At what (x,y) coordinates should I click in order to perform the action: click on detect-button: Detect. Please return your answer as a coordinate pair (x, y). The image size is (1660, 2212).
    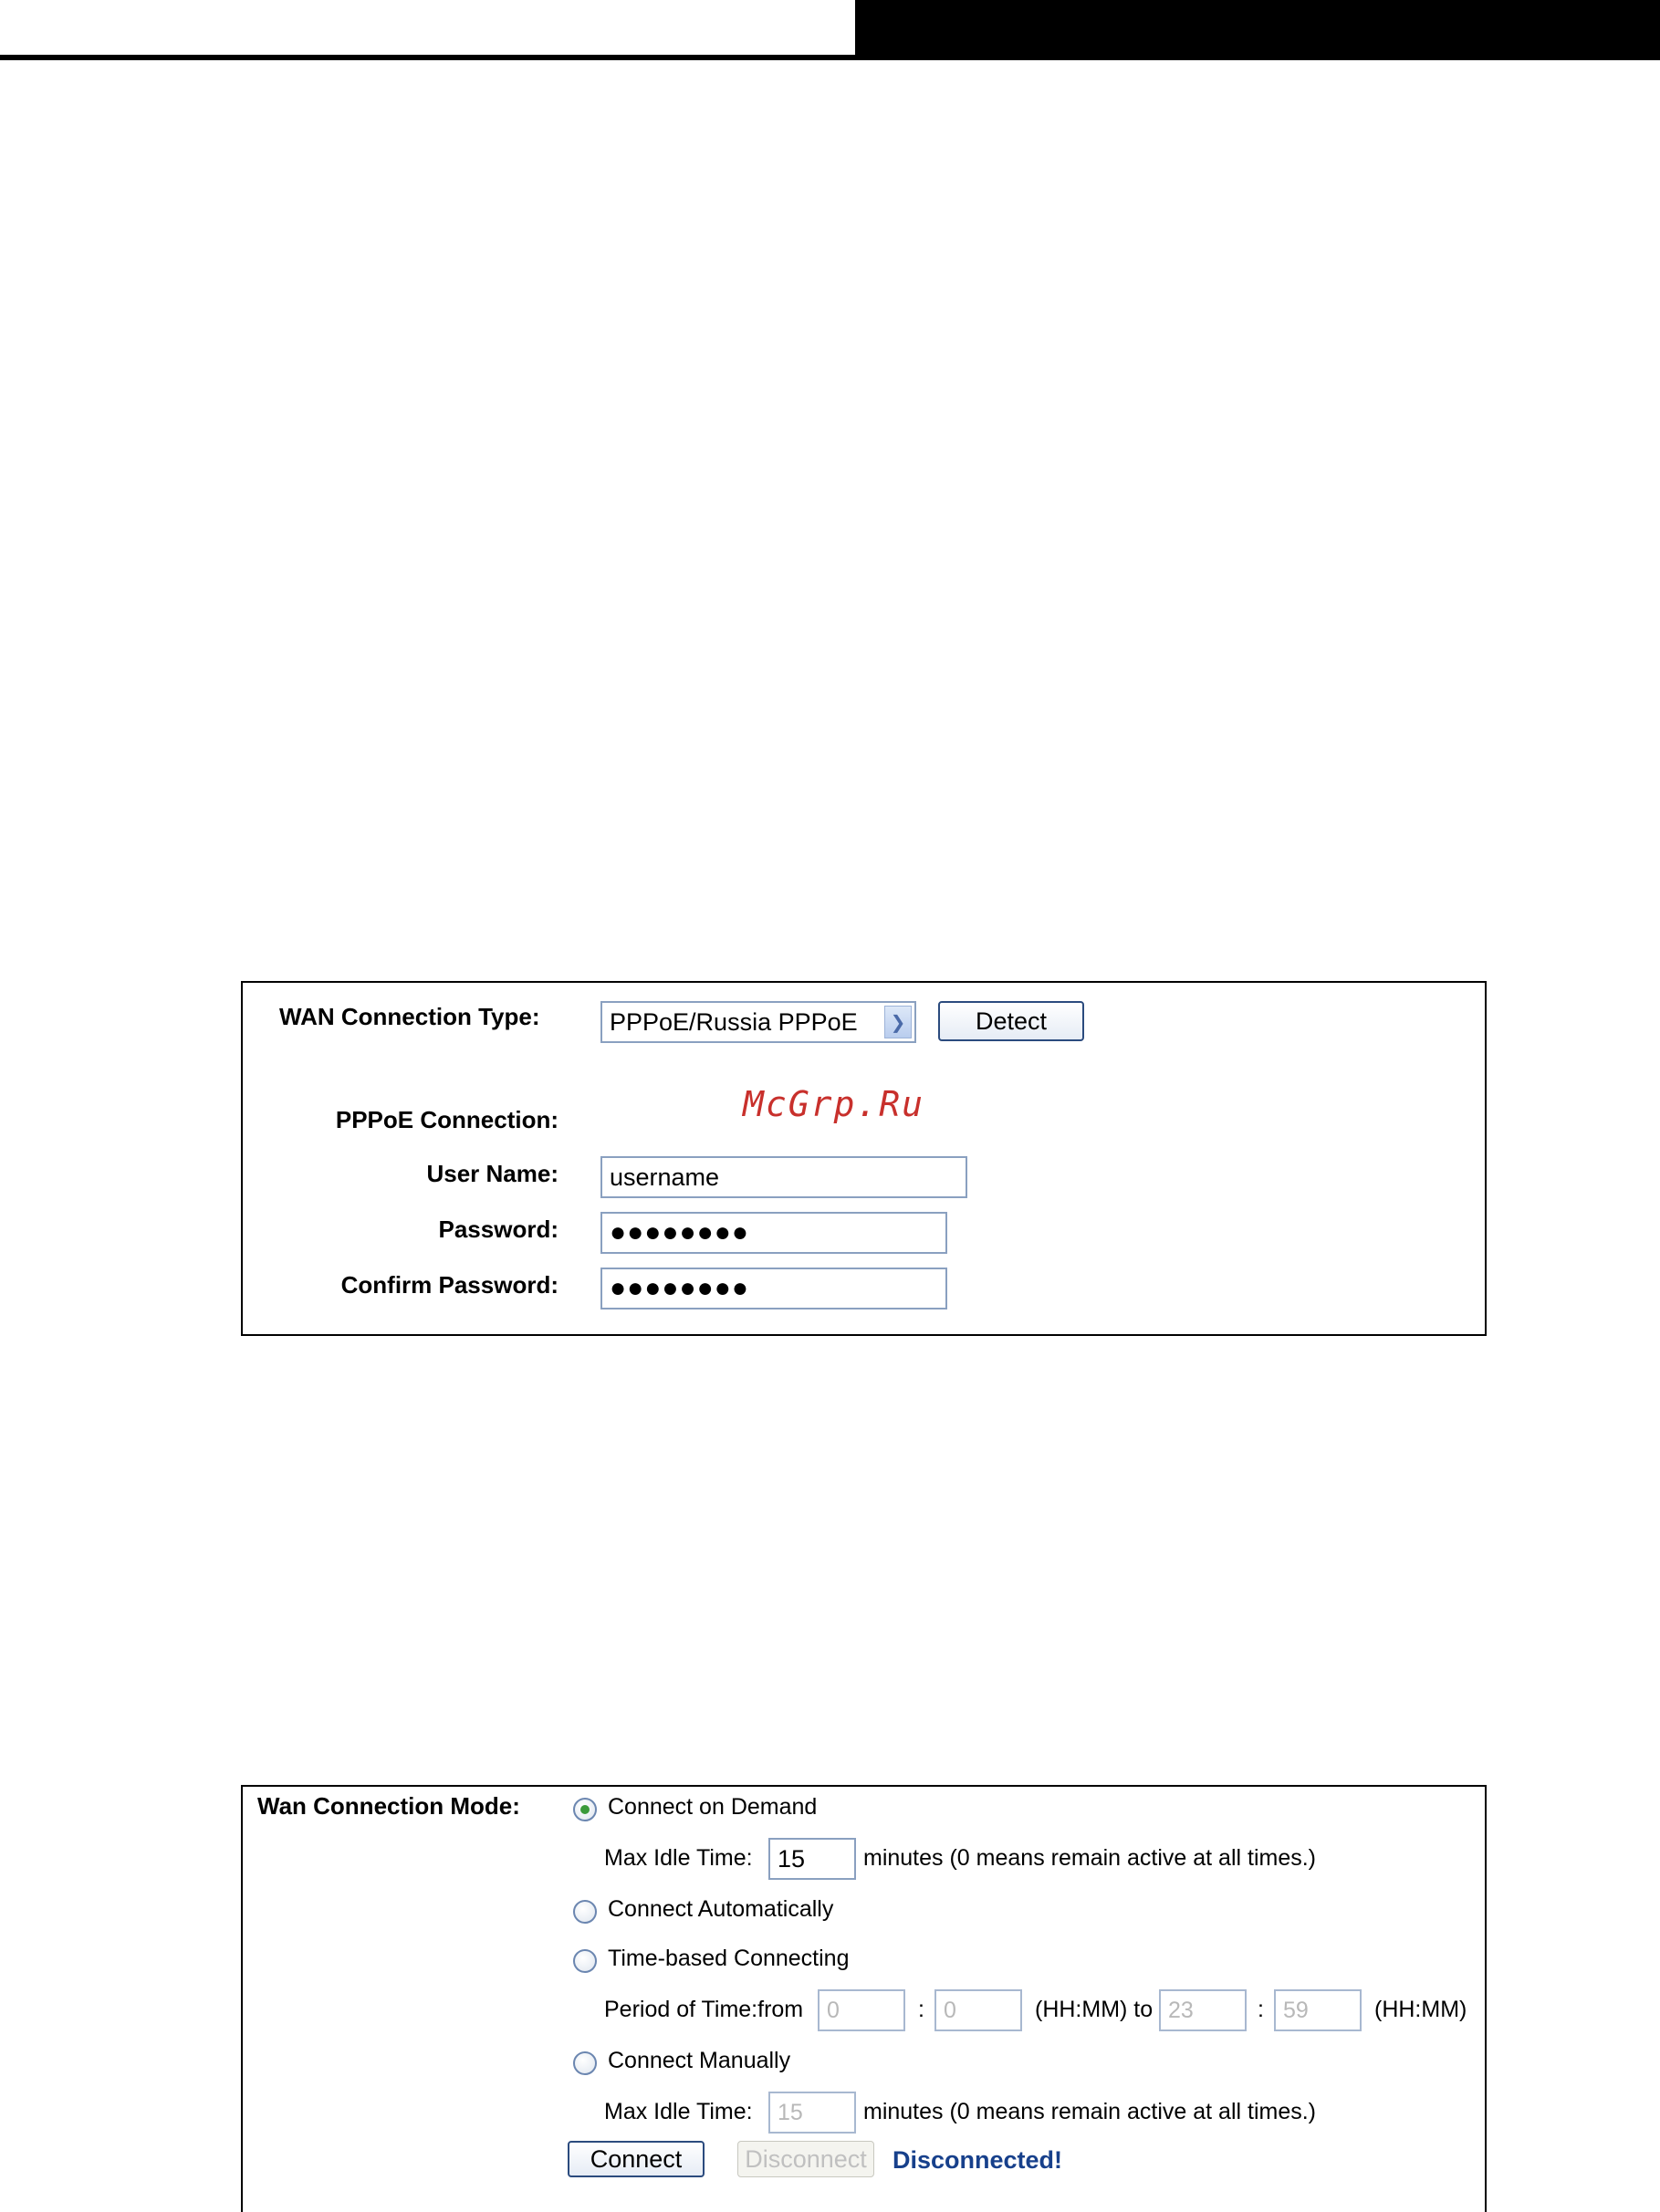
    Looking at the image, I should click on (1011, 1021).